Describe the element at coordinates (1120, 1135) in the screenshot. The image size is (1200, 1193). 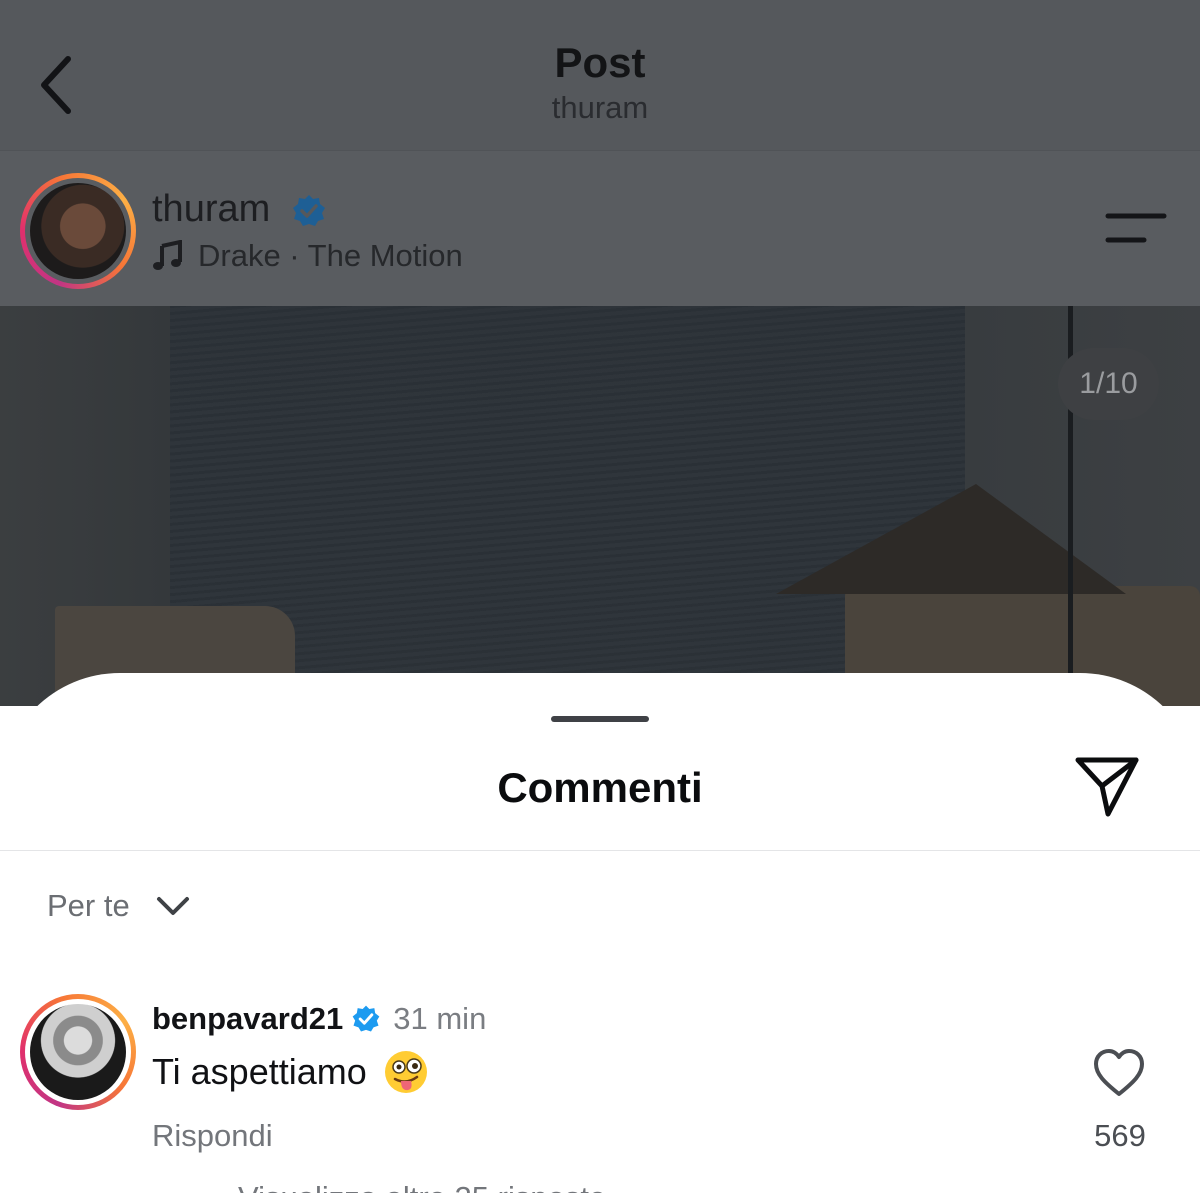
I see `like-count: 569` at that location.